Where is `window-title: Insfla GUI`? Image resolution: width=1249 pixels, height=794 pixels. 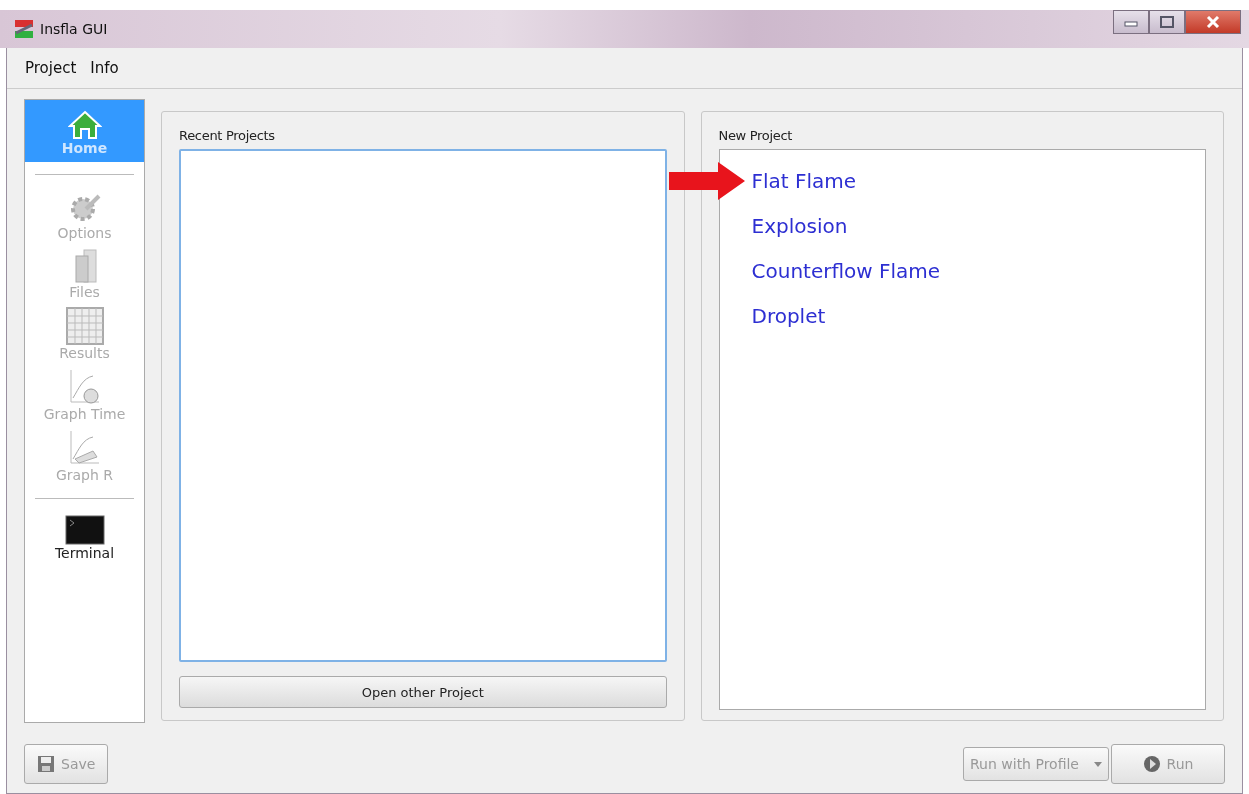
window-title: Insfla GUI is located at coordinates (74, 29).